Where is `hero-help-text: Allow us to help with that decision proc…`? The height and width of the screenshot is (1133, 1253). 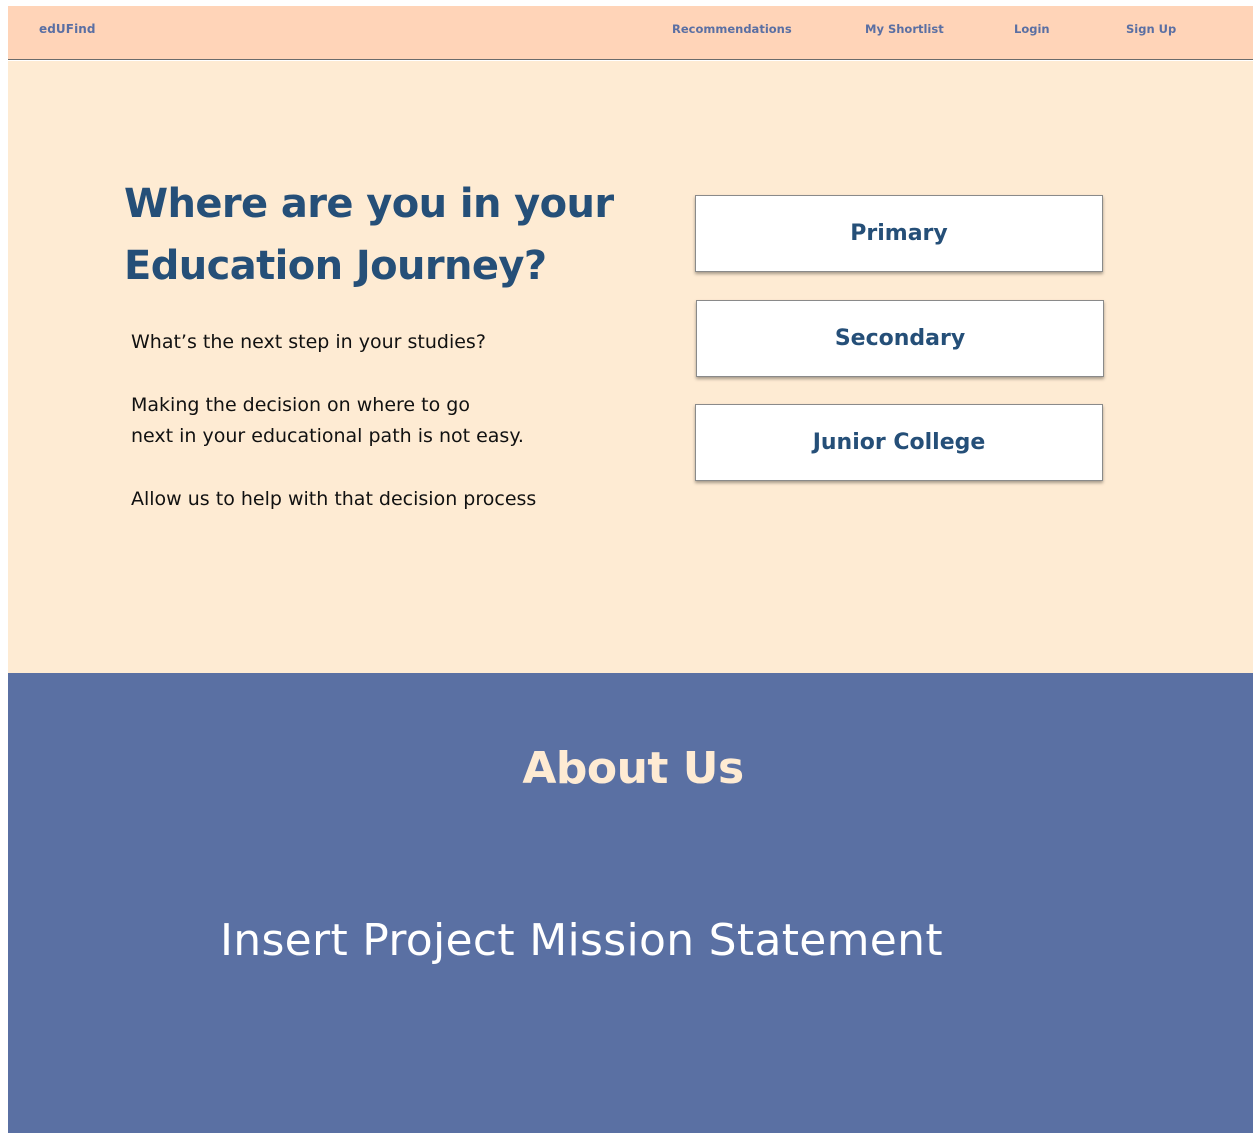 hero-help-text: Allow us to help with that decision proc… is located at coordinates (334, 499).